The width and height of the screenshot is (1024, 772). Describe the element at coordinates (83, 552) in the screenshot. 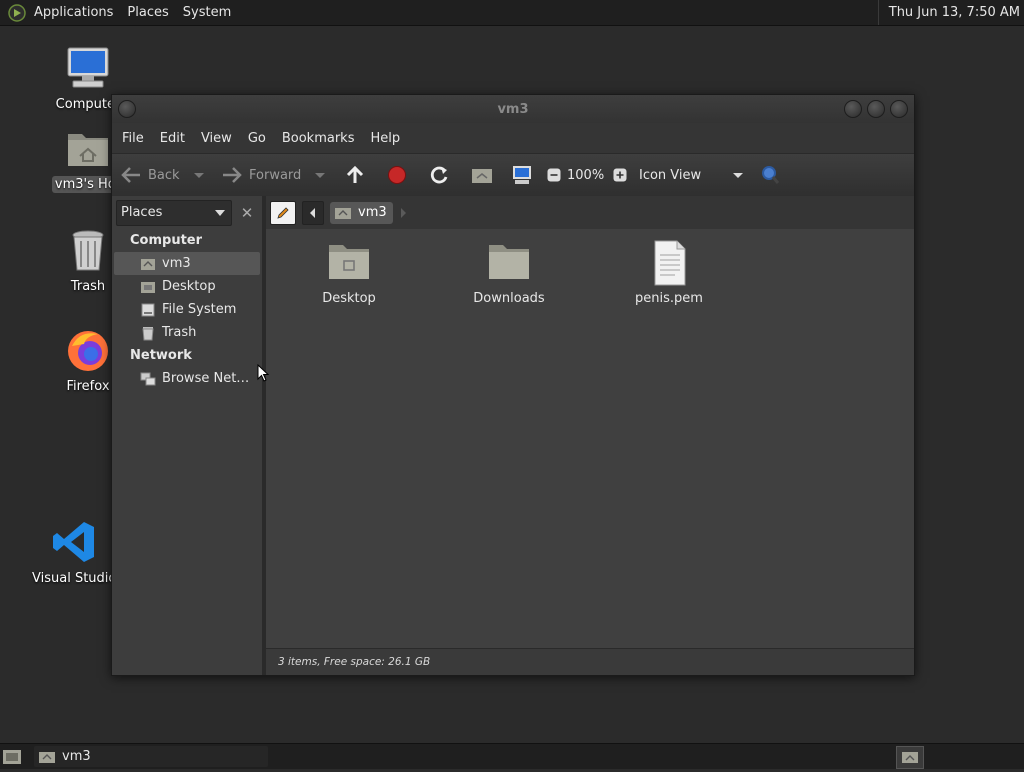

I see `desktop-icon-vscode: Visual Studio Co` at that location.